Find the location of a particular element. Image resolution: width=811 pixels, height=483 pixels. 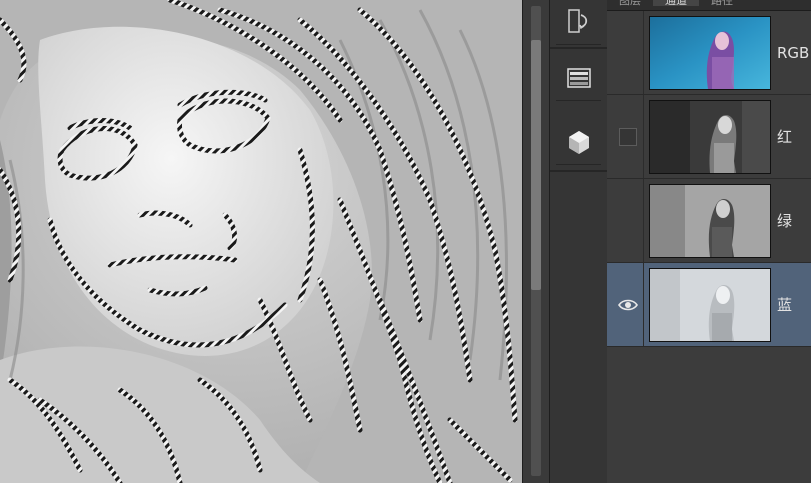

red-thumbnail-image is located at coordinates (710, 137).